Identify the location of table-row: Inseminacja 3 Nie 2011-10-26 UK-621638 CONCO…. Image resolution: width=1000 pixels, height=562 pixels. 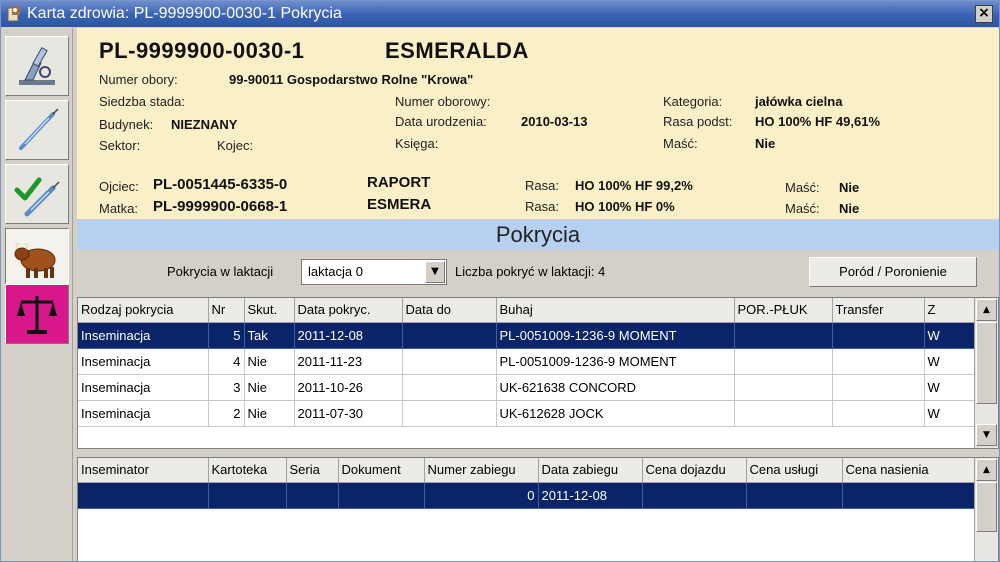
(526, 387).